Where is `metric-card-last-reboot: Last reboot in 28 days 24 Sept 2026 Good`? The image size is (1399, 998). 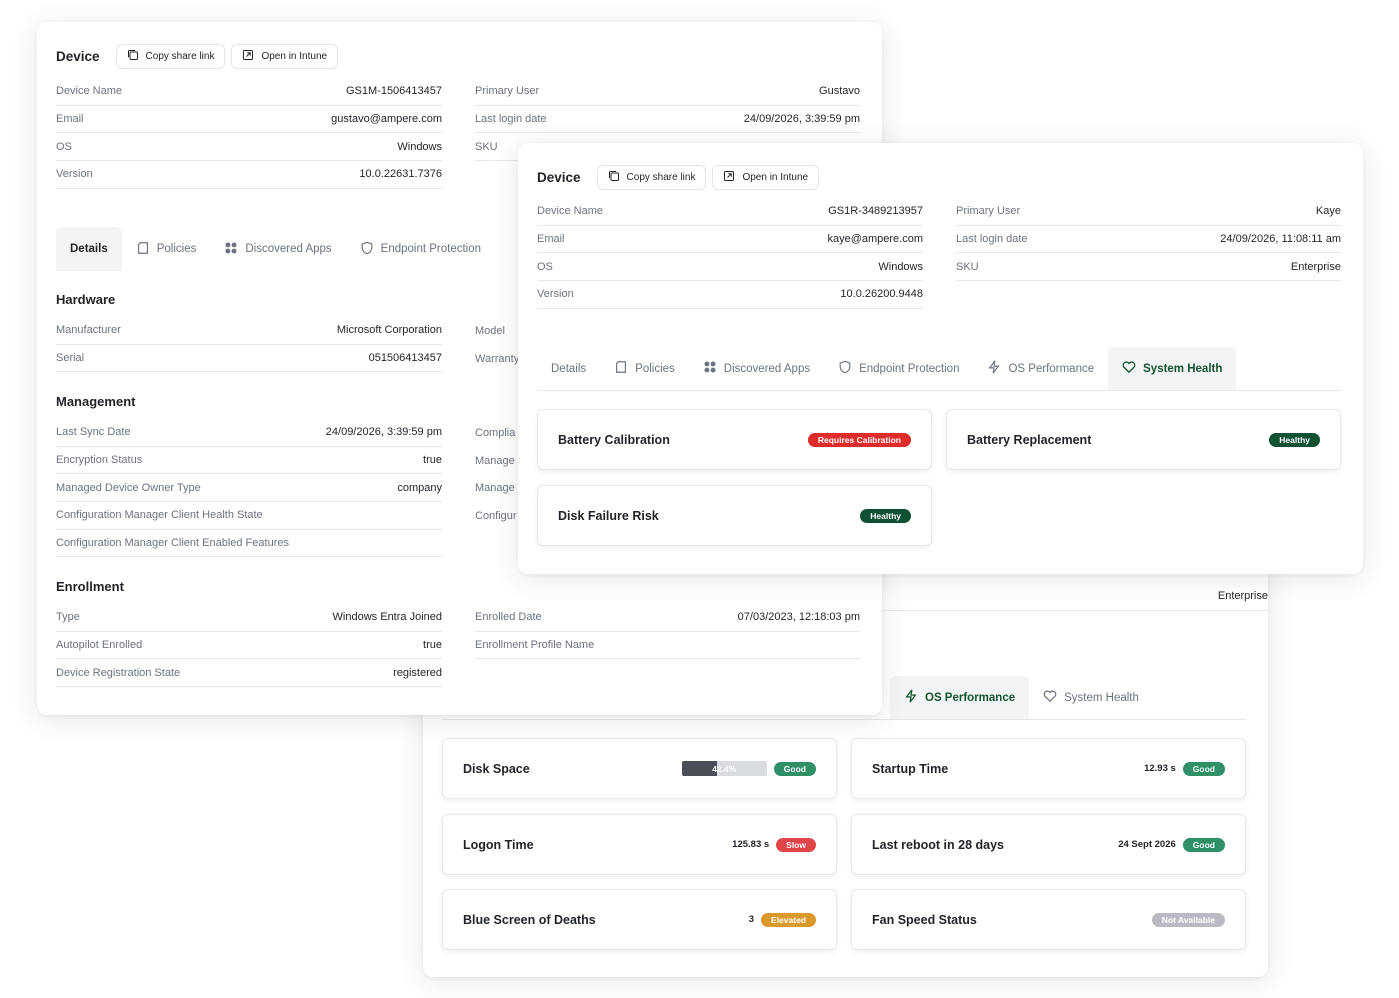 metric-card-last-reboot: Last reboot in 28 days 24 Sept 2026 Good is located at coordinates (1048, 844).